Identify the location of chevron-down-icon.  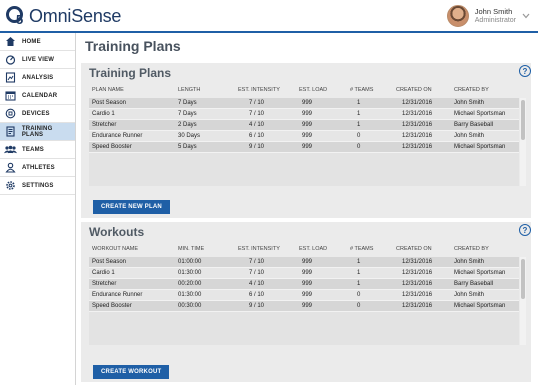
(526, 16).